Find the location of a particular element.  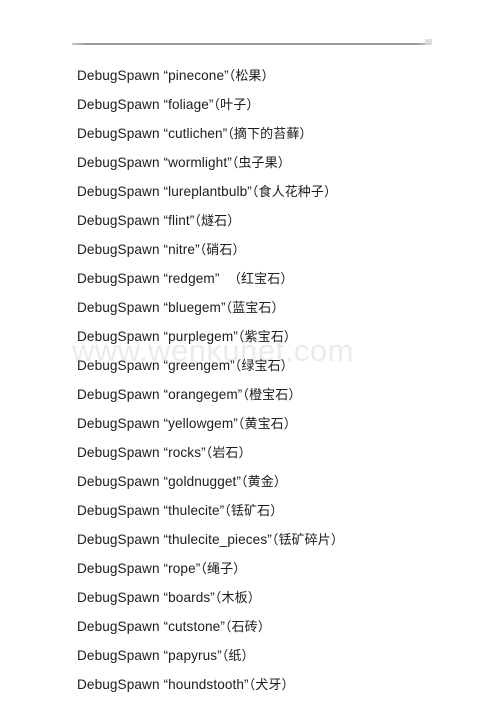

command-text: DebugSpawn “thulecite” is located at coordinates (151, 510).